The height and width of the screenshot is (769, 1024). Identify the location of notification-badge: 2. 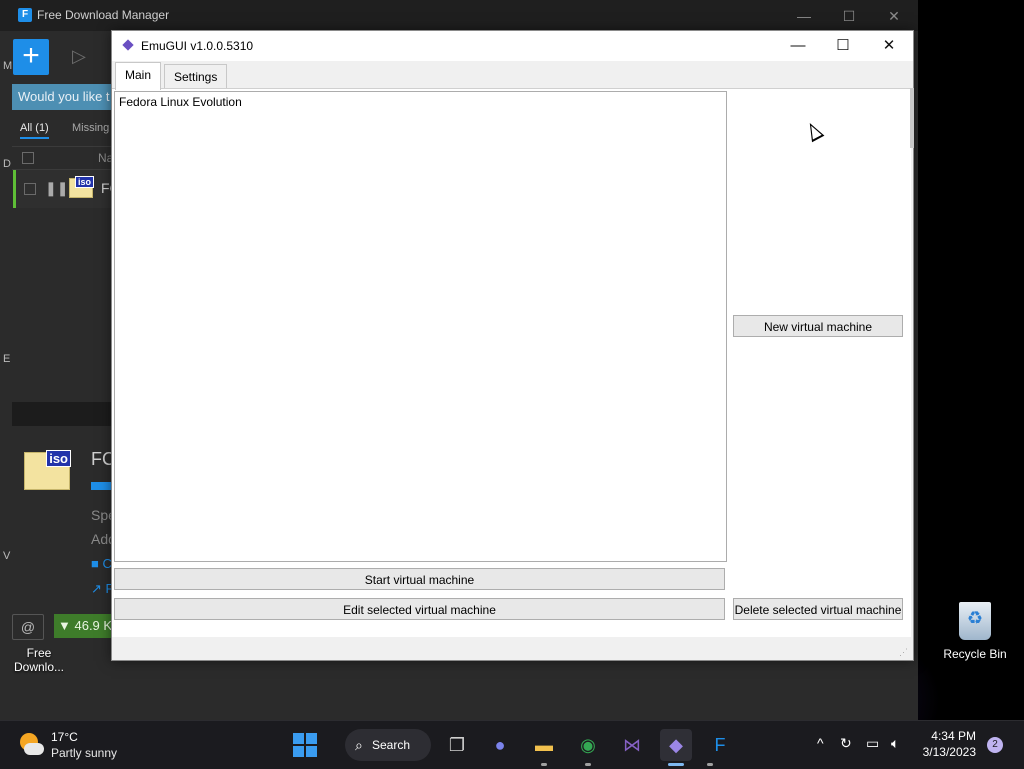
(995, 745).